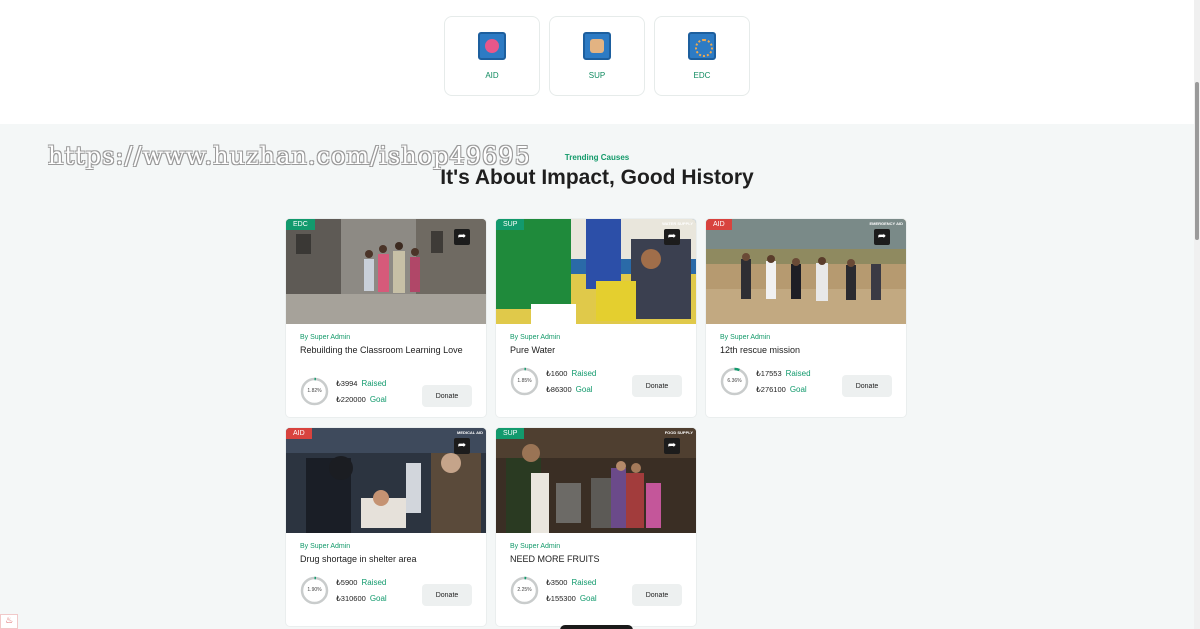 The height and width of the screenshot is (629, 1200). I want to click on progress-percent: 1.82%, so click(314, 391).